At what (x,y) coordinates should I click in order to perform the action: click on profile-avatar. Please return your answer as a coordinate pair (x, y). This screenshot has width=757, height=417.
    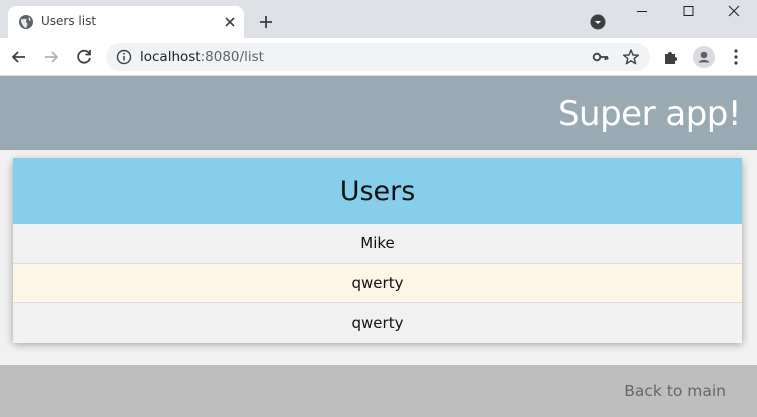
    Looking at the image, I should click on (704, 57).